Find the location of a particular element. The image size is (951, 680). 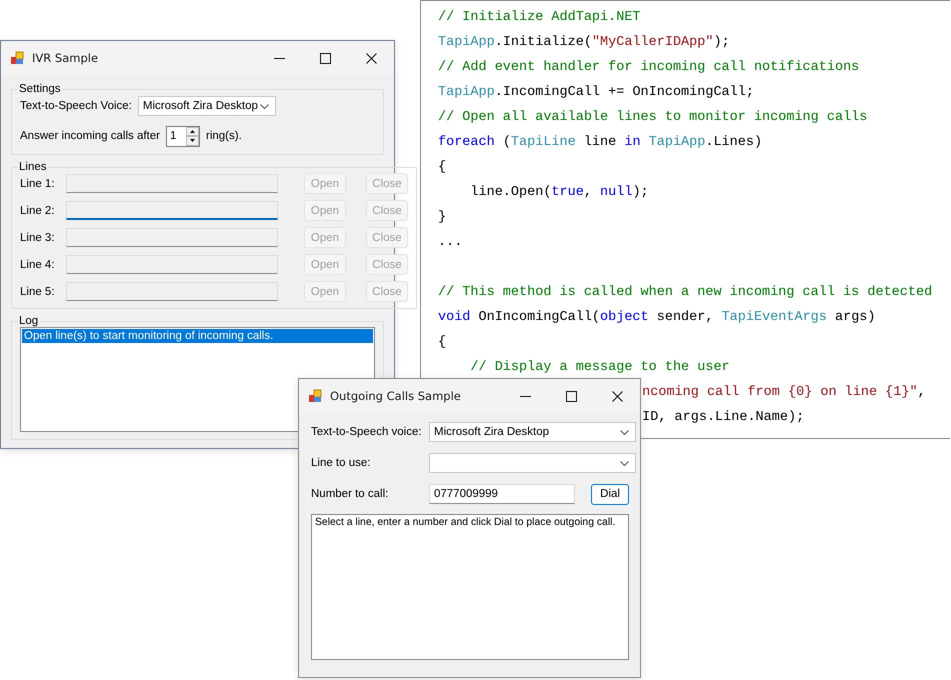

caret-up-icon is located at coordinates (192, 131).